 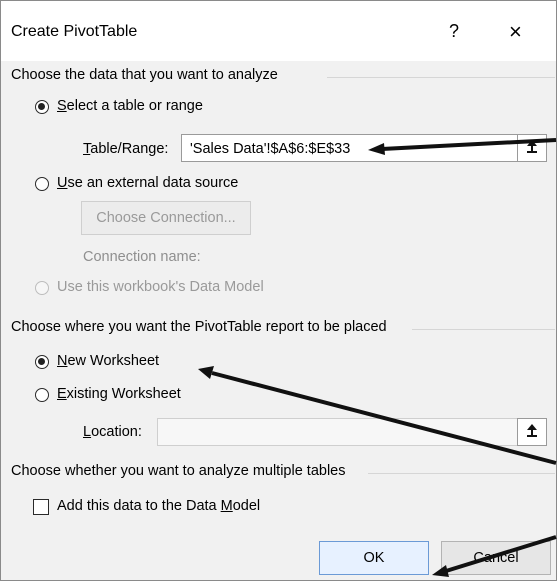 What do you see at coordinates (74, 31) in the screenshot?
I see `dialog-title: Create PivotTable` at bounding box center [74, 31].